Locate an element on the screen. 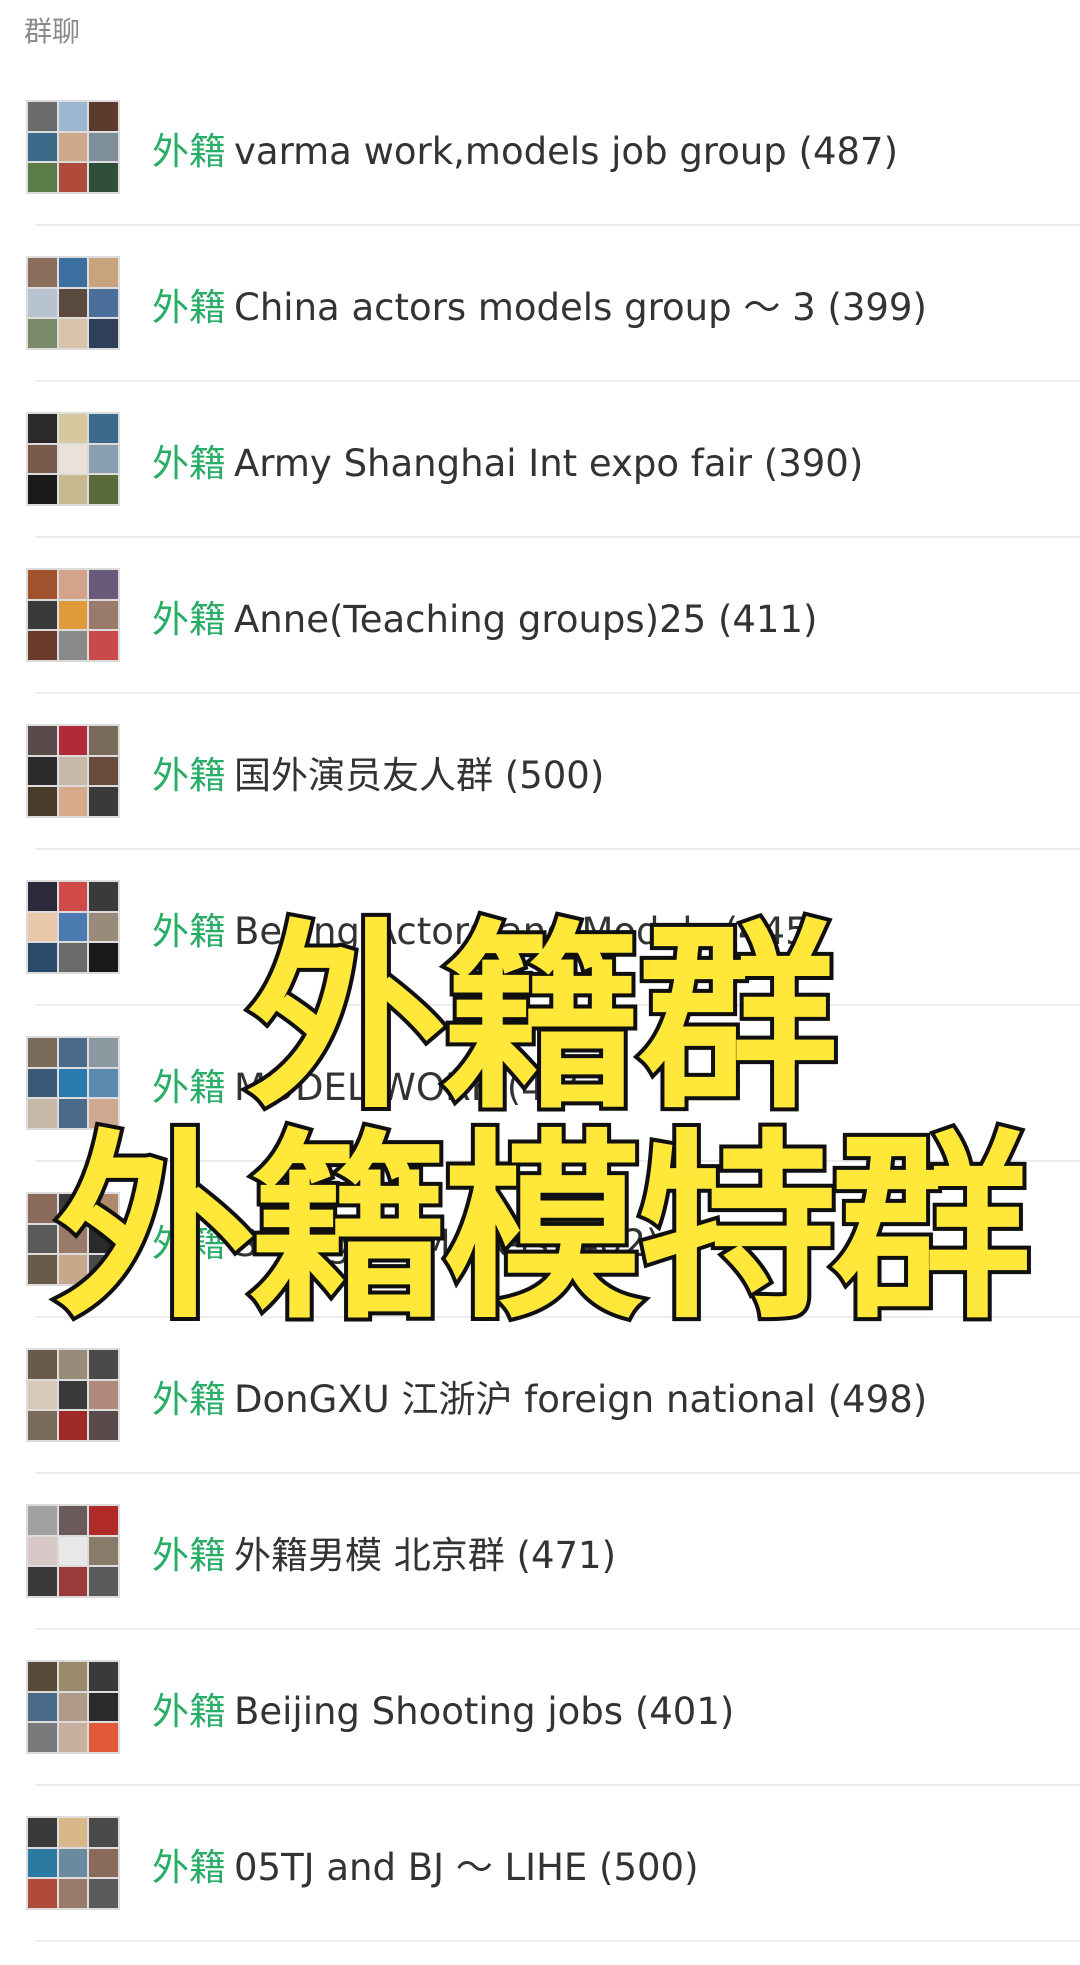 The width and height of the screenshot is (1080, 1965). group-name: Shanghai Models (402) is located at coordinates (447, 1243).